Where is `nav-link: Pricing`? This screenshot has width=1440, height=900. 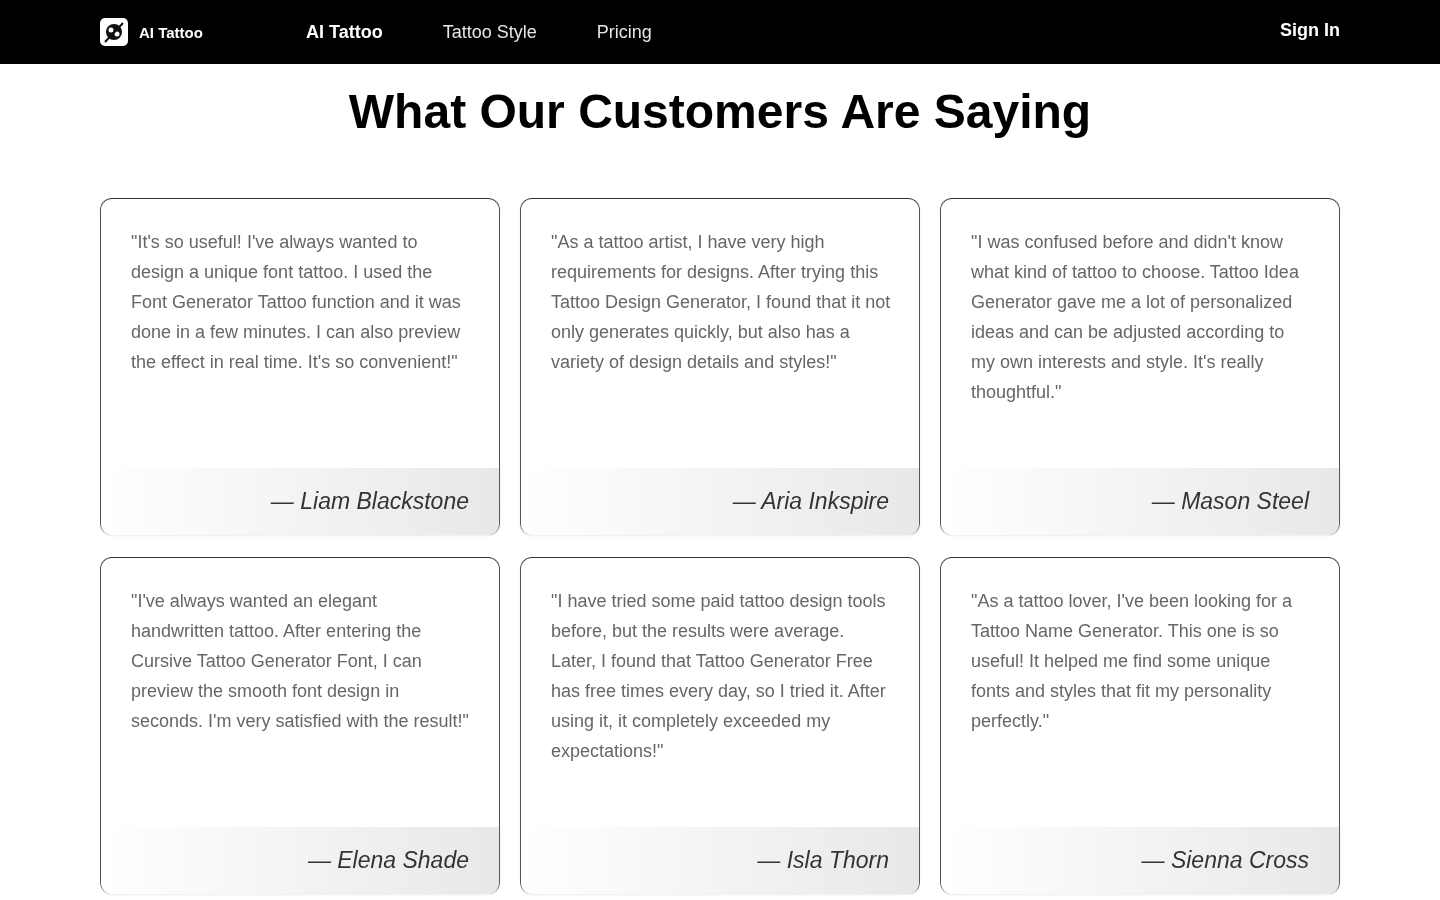 nav-link: Pricing is located at coordinates (624, 32).